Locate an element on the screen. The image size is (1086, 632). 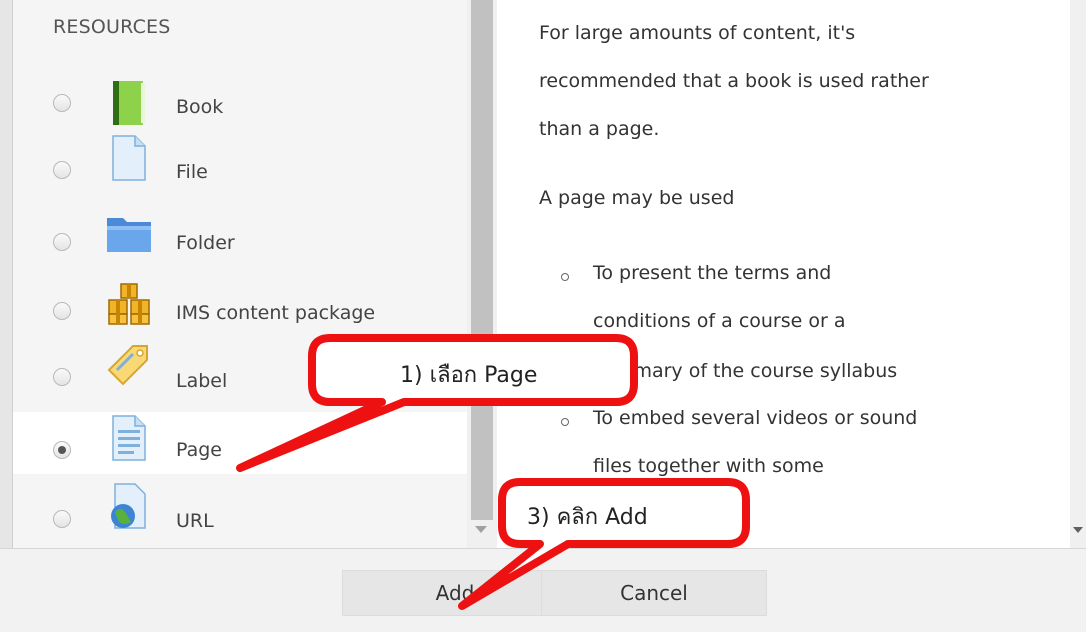
options-scrollbar is located at coordinates (482, 274).